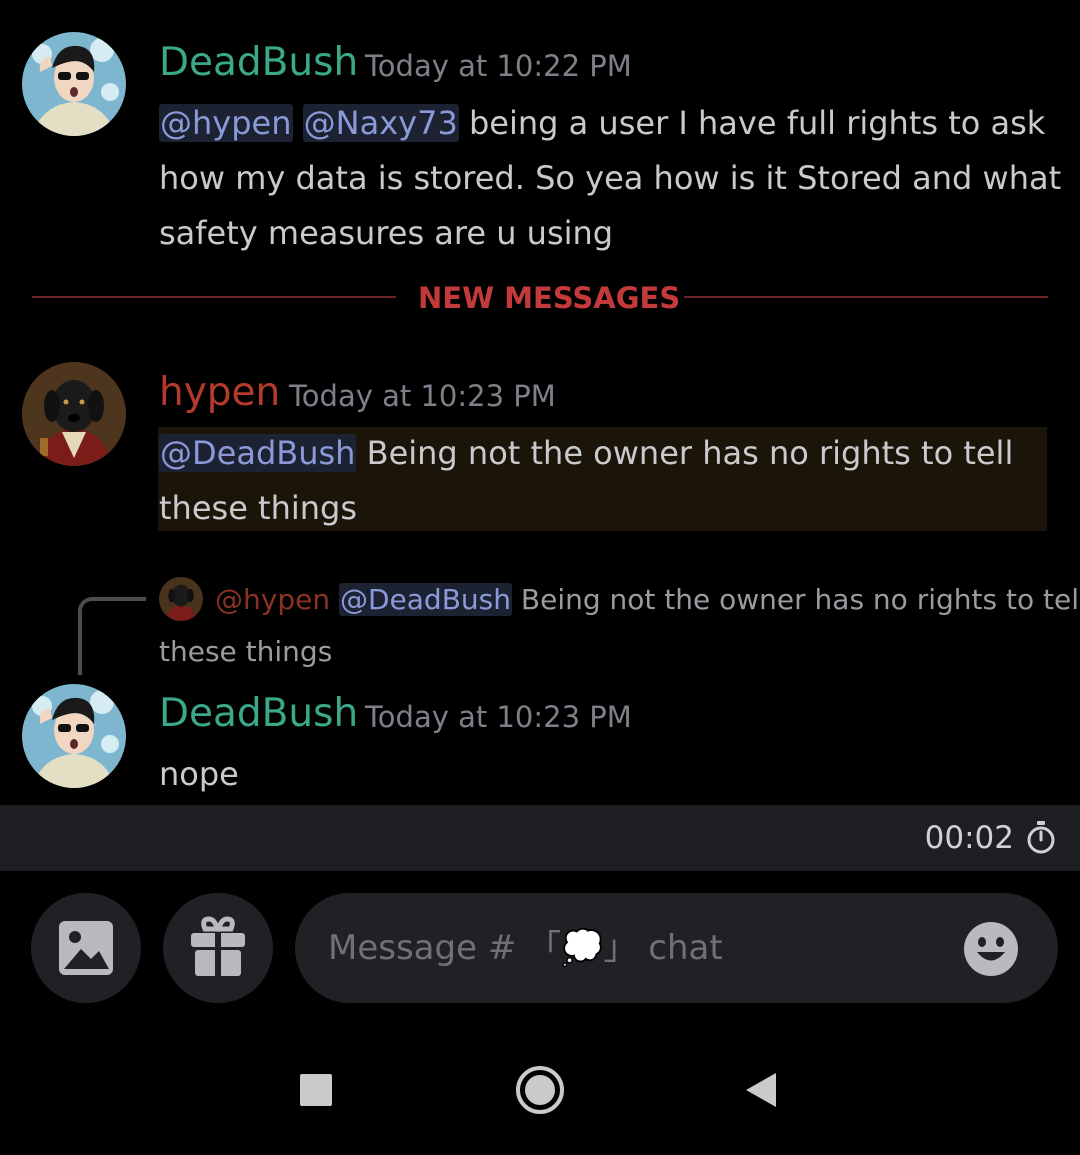 Image resolution: width=1080 pixels, height=1155 pixels. I want to click on reply-author: @hypen, so click(272, 599).